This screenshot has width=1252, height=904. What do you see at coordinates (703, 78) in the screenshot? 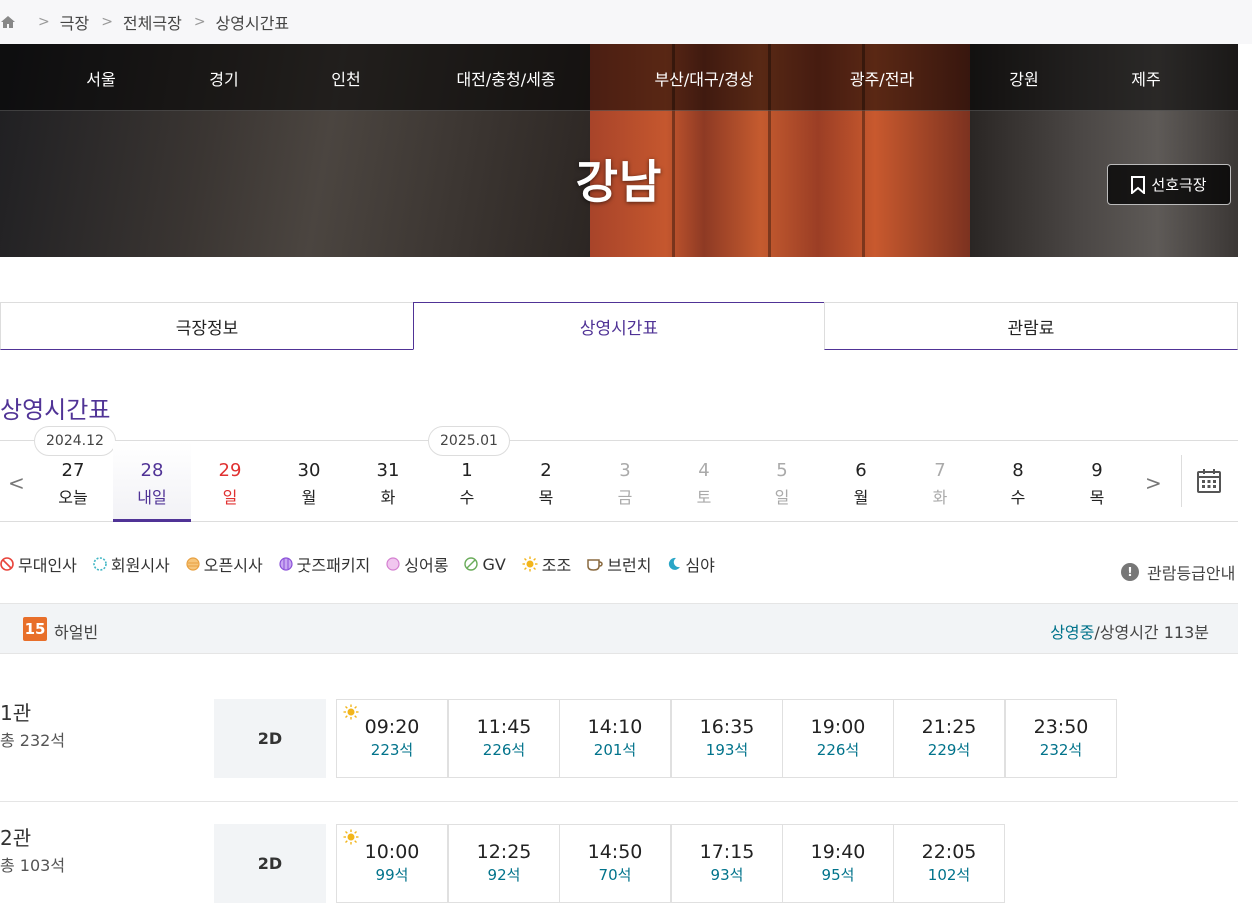
I see `region-busan: 부산/대구/경상` at bounding box center [703, 78].